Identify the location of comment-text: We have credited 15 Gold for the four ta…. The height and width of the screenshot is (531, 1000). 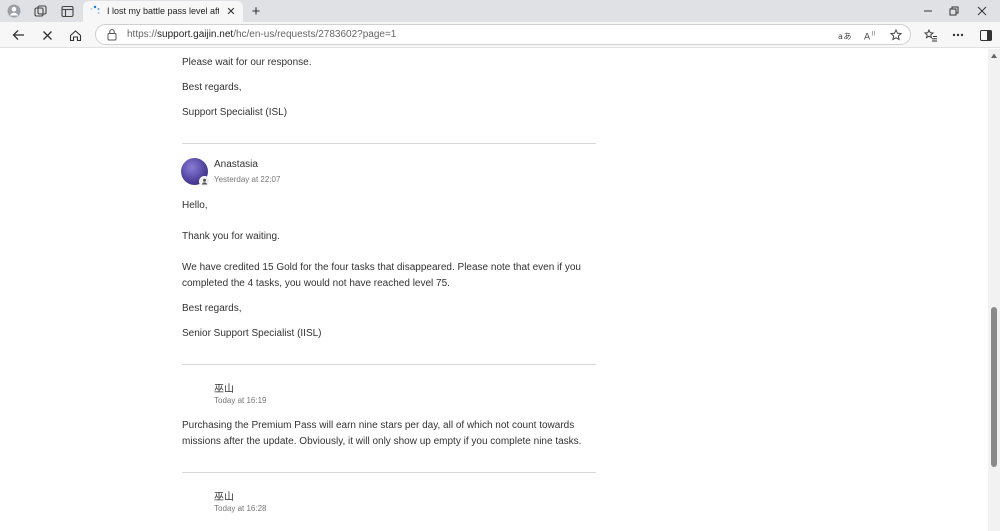
(381, 267).